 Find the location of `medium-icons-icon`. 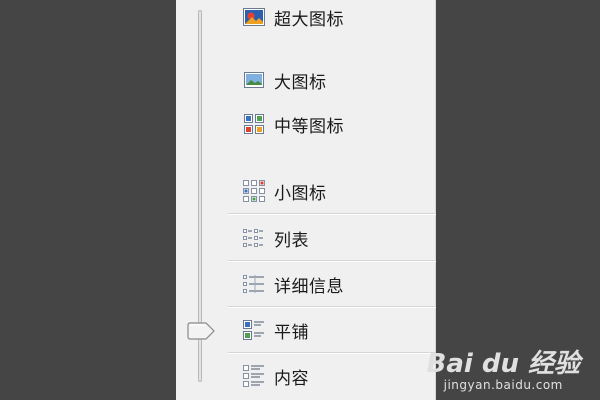

medium-icons-icon is located at coordinates (254, 124).